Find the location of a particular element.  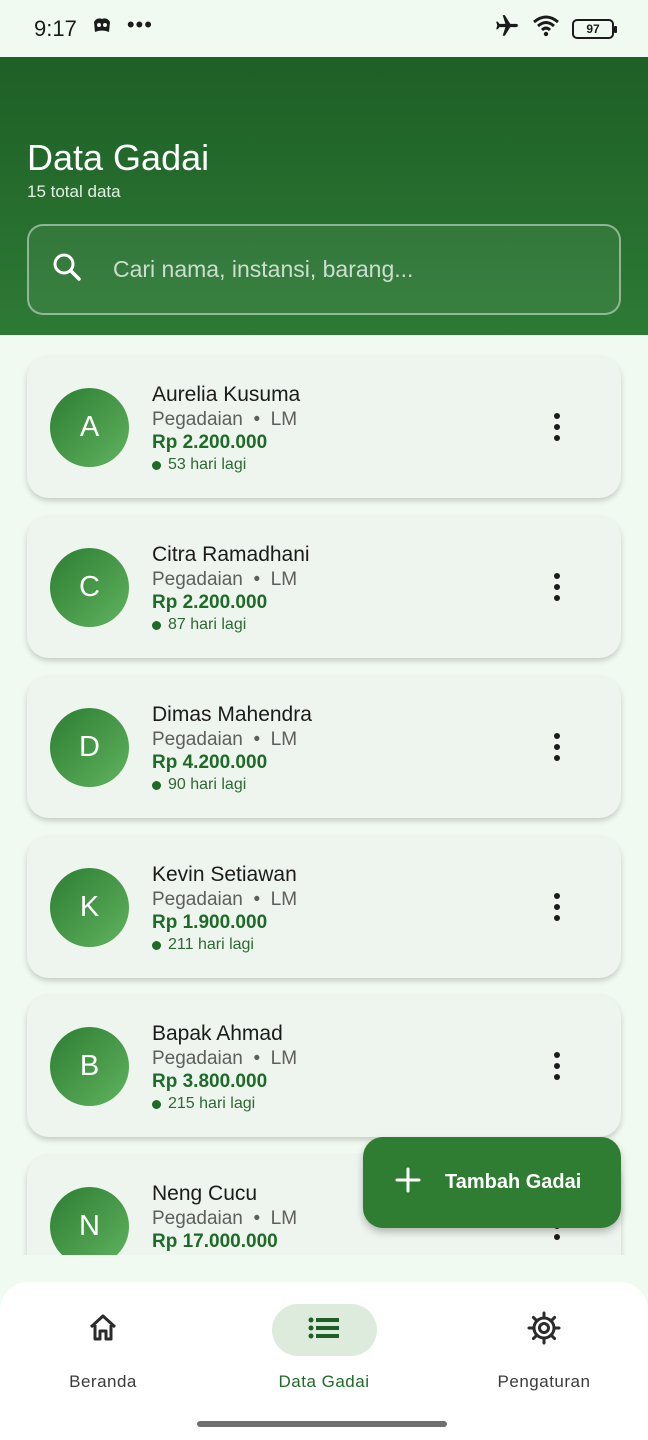

status-bar: 9:17 ••• 97 is located at coordinates (324, 28).